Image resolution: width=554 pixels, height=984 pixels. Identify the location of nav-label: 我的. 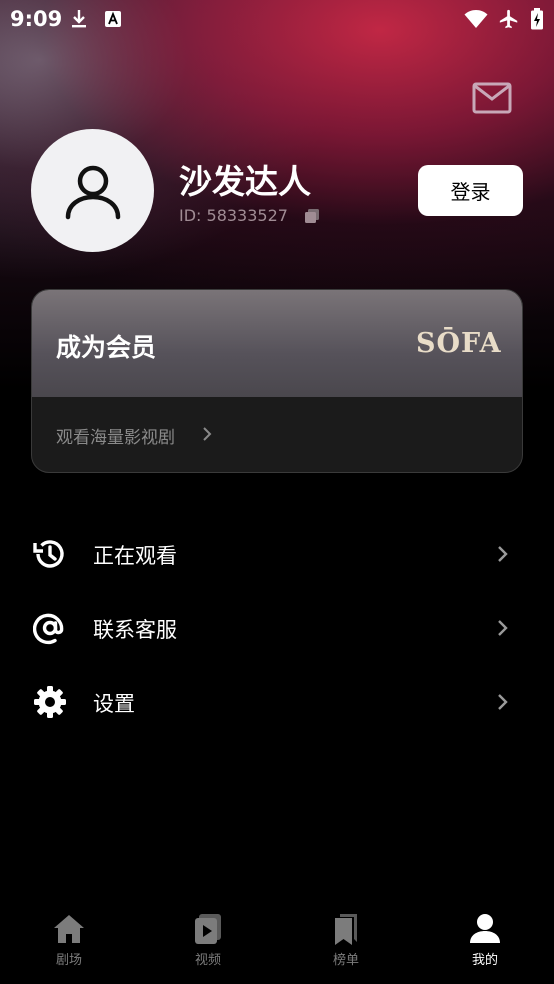
(484, 960).